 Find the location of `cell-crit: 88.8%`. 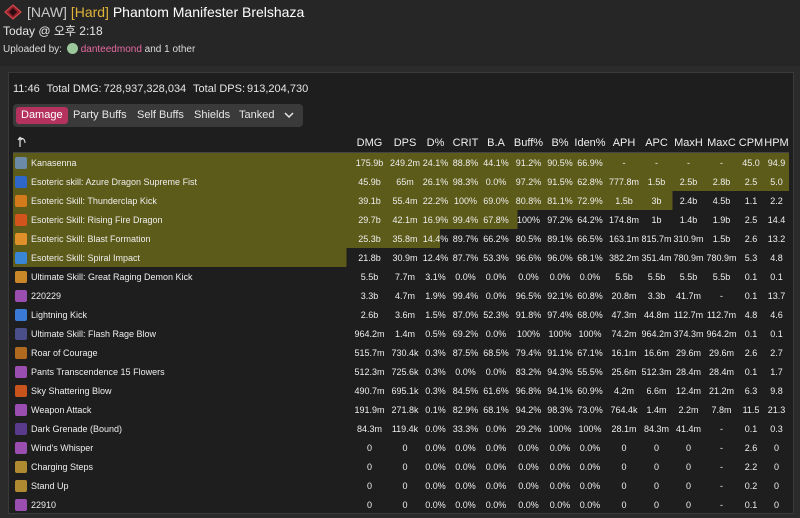

cell-crit: 88.8% is located at coordinates (465, 162).